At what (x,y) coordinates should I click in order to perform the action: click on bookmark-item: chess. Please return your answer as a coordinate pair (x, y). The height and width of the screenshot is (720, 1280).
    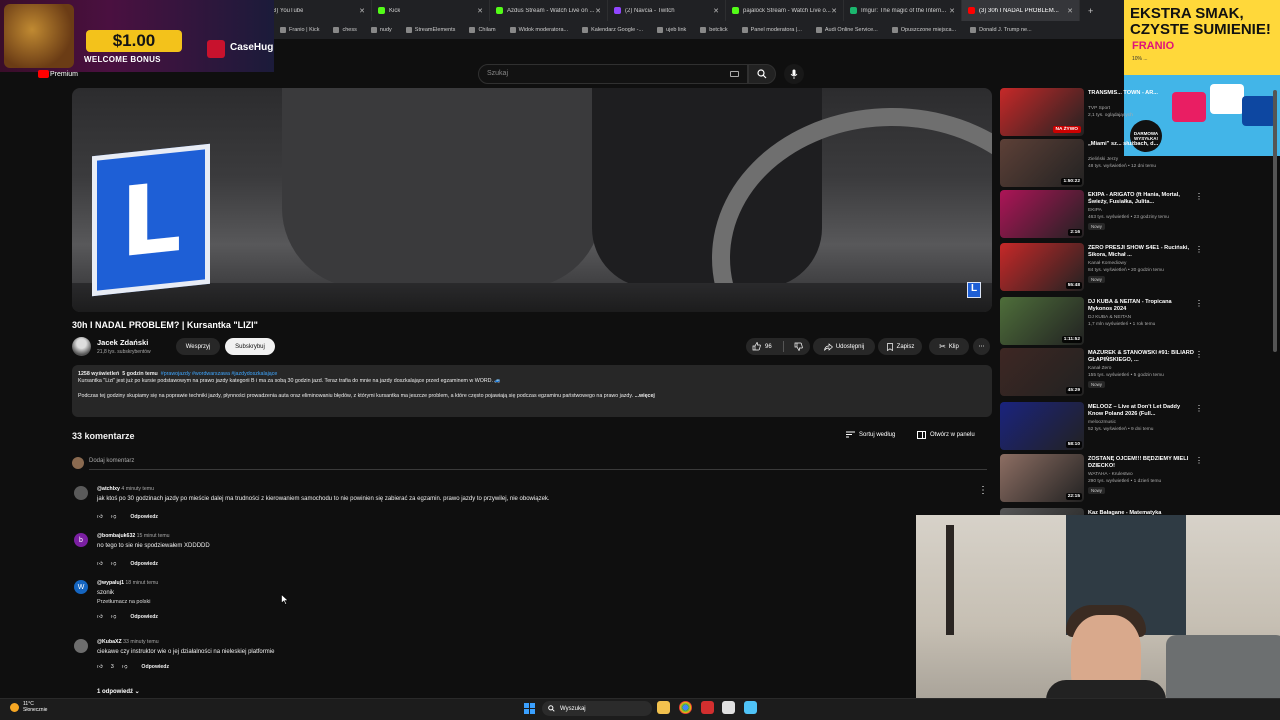
    Looking at the image, I should click on (345, 30).